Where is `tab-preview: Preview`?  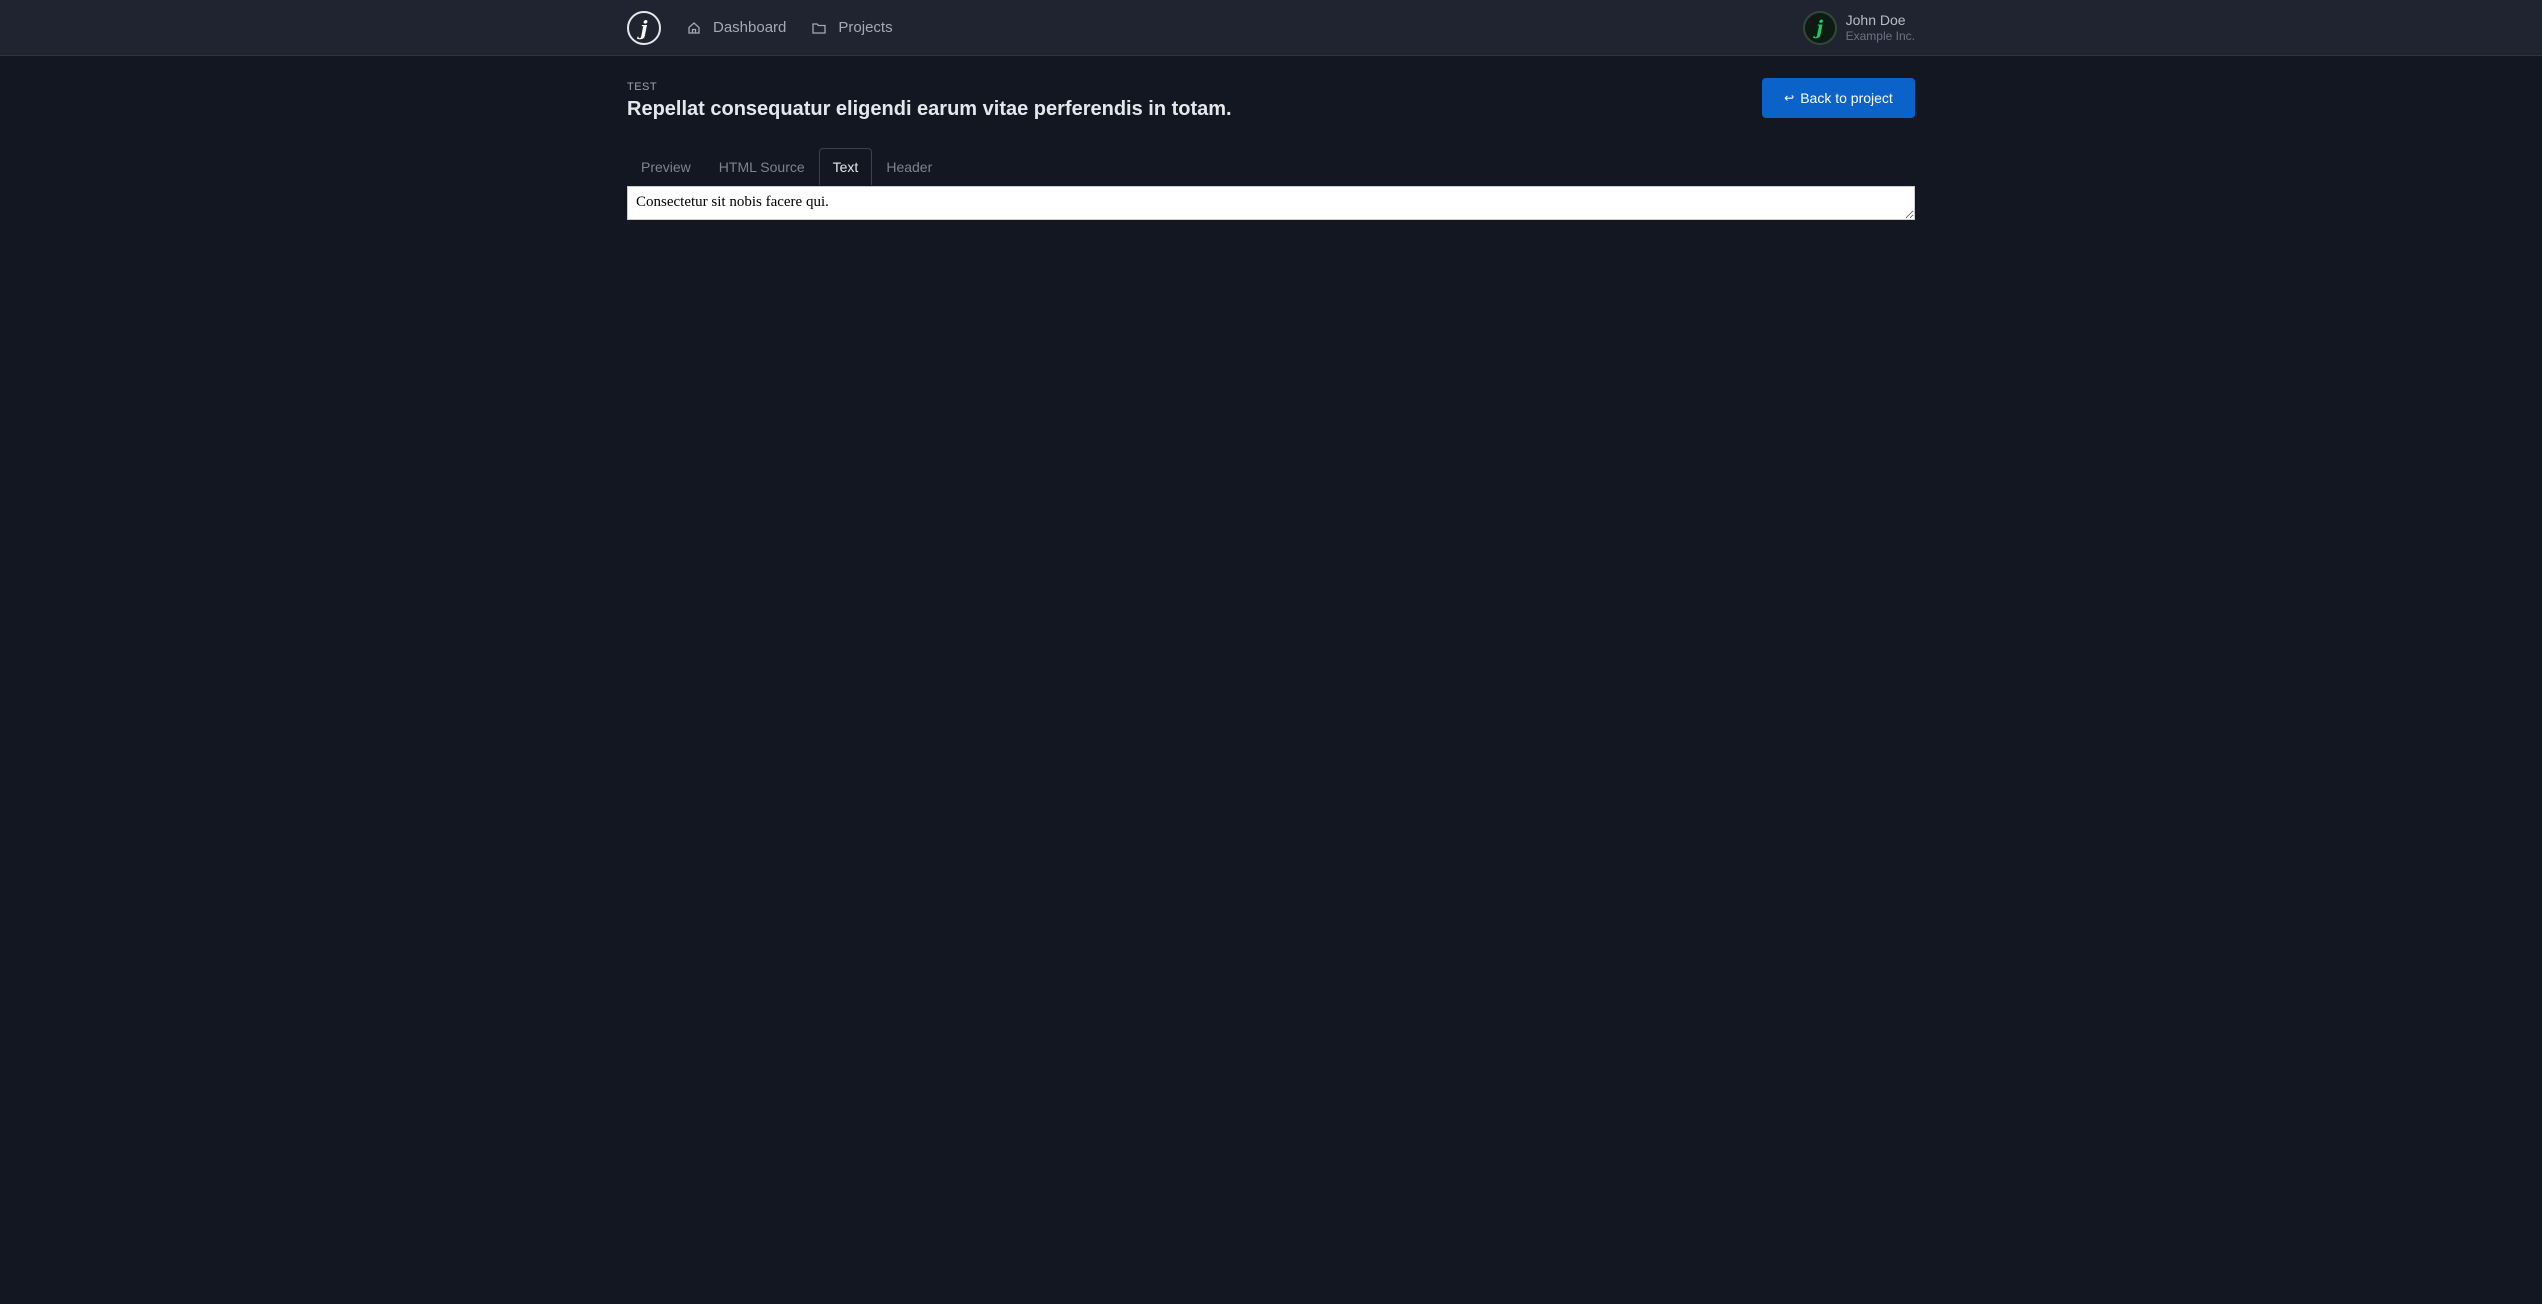 tab-preview: Preview is located at coordinates (666, 166).